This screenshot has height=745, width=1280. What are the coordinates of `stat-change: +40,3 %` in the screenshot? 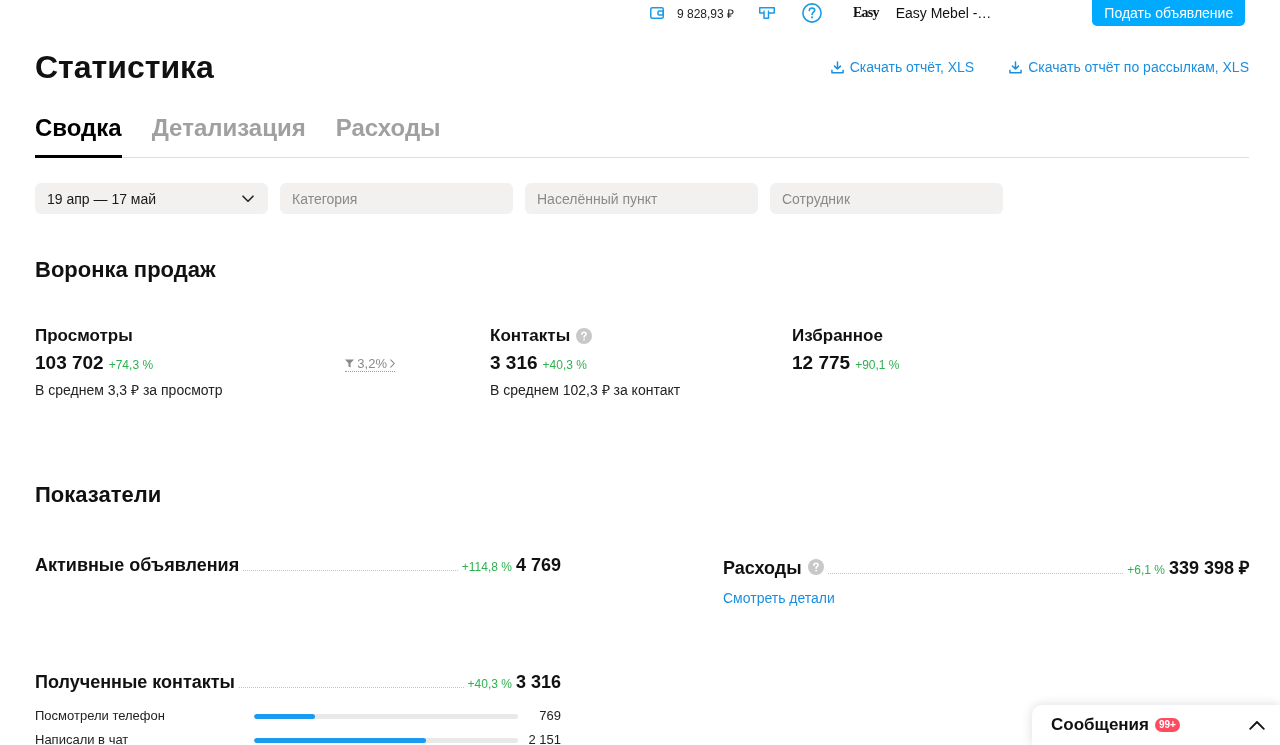 It's located at (564, 365).